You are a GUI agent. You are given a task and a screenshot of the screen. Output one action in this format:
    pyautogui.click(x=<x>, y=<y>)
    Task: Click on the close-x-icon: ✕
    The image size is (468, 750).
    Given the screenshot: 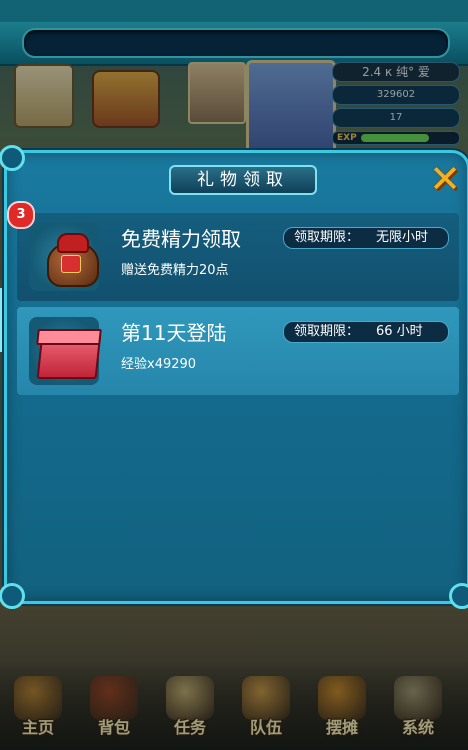 What is the action you would take?
    pyautogui.click(x=445, y=179)
    